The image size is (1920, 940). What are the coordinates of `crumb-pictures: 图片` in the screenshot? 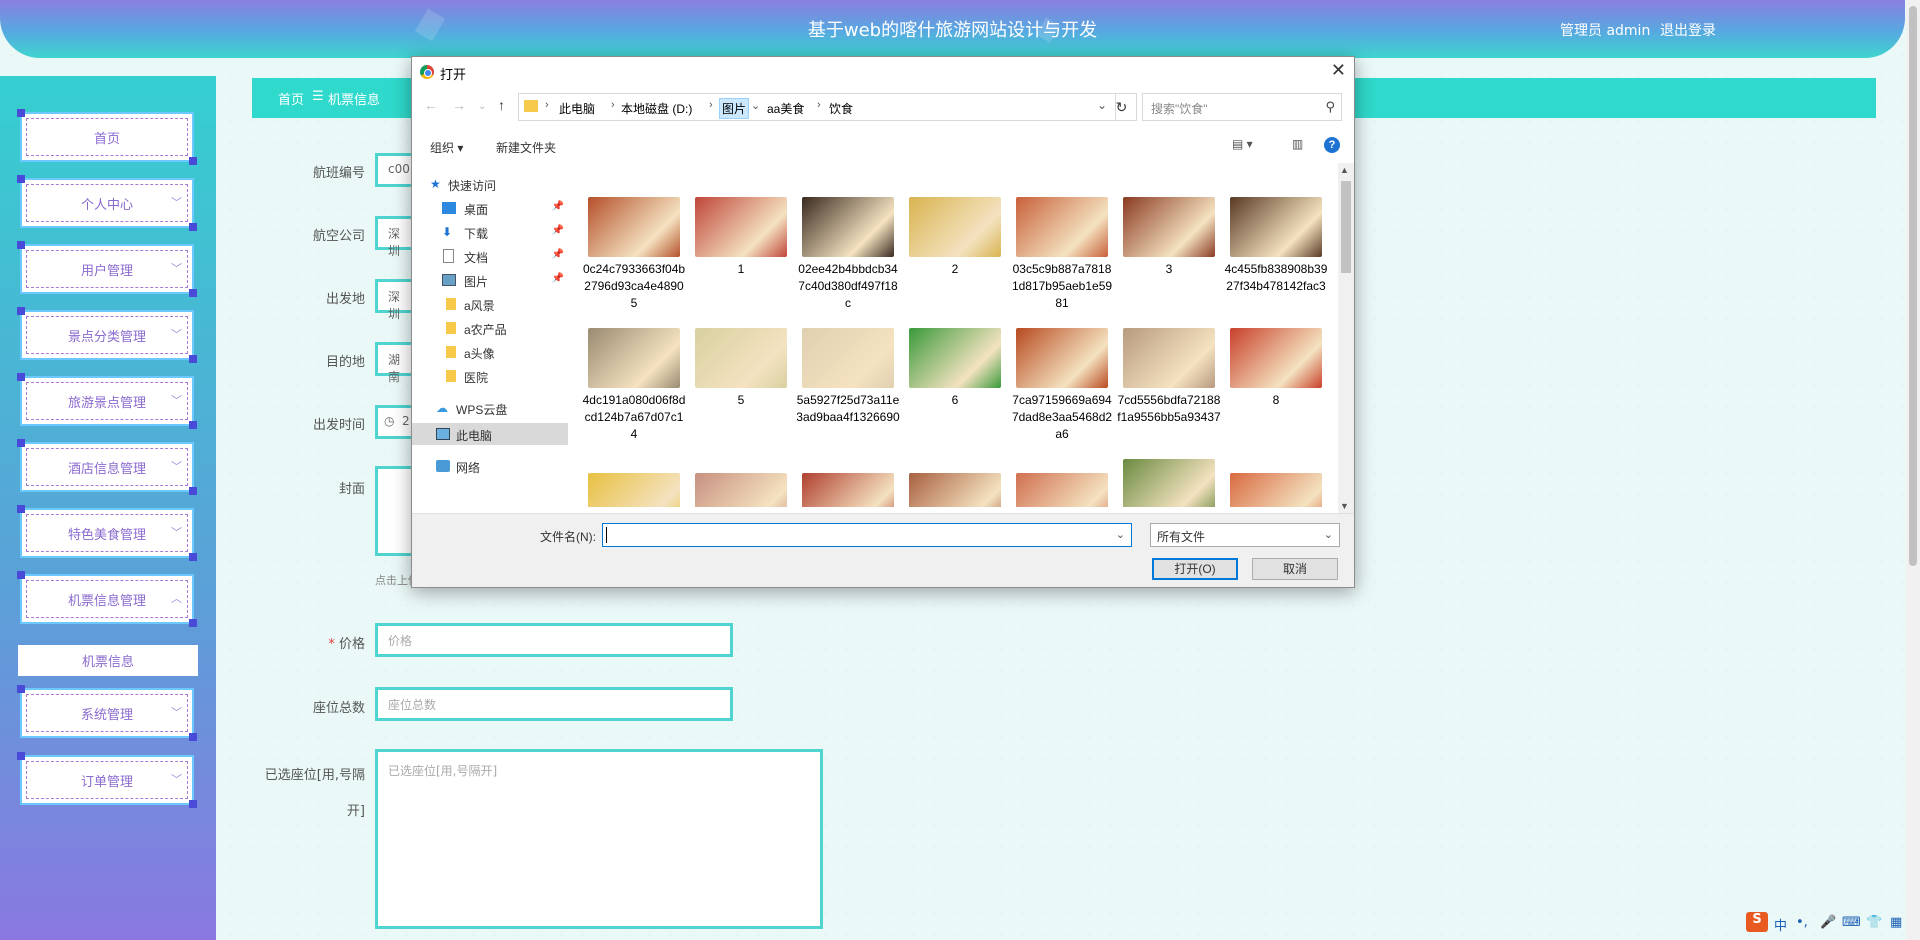 It's located at (734, 108).